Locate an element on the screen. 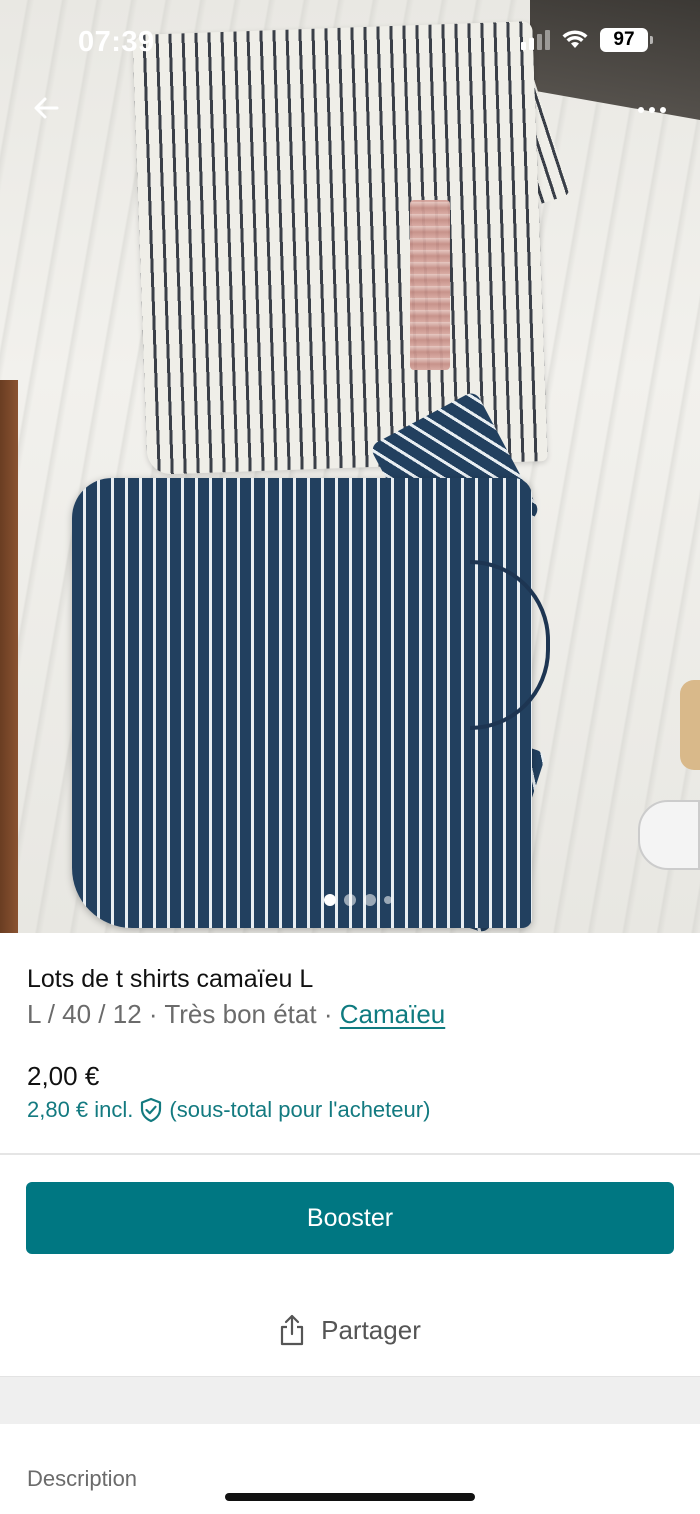 The height and width of the screenshot is (1514, 700). booster-button: Booster is located at coordinates (350, 1218).